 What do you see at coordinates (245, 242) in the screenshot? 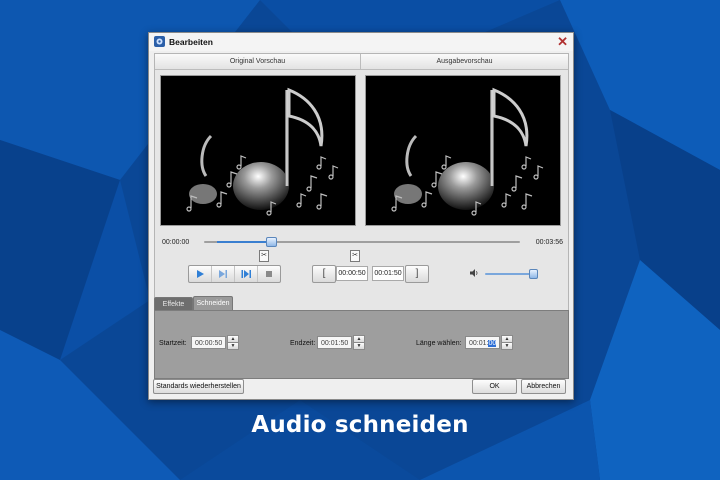
I see `timeline-selection` at bounding box center [245, 242].